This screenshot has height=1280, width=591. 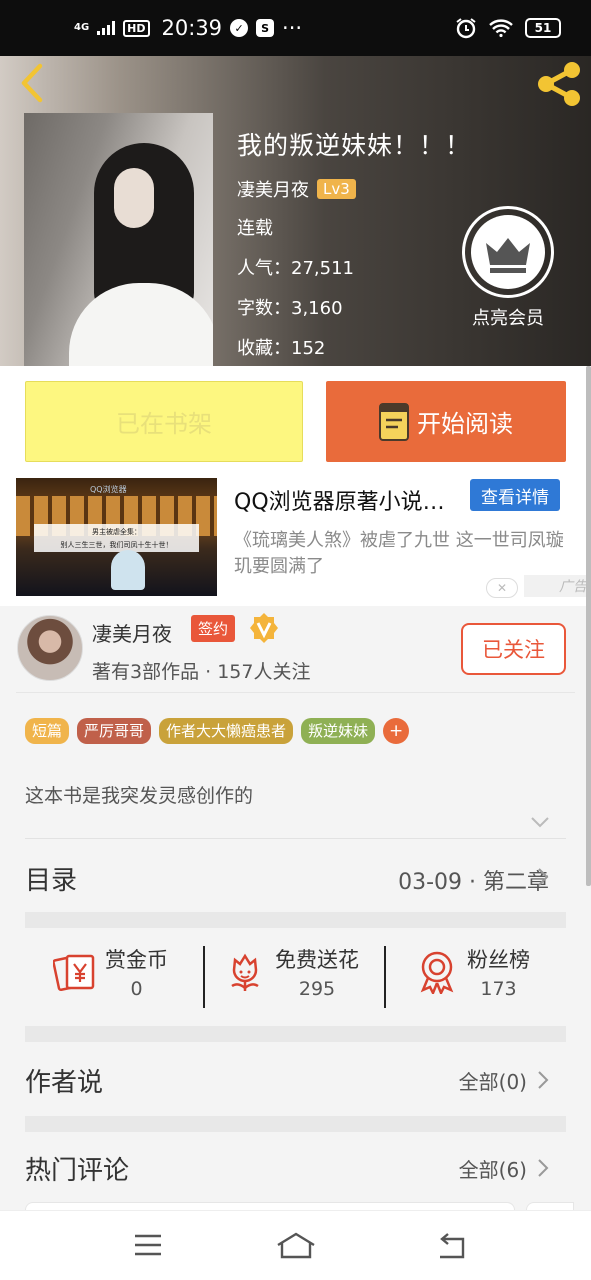 What do you see at coordinates (338, 731) in the screenshot?
I see `tag-item: 叛逆妹妹` at bounding box center [338, 731].